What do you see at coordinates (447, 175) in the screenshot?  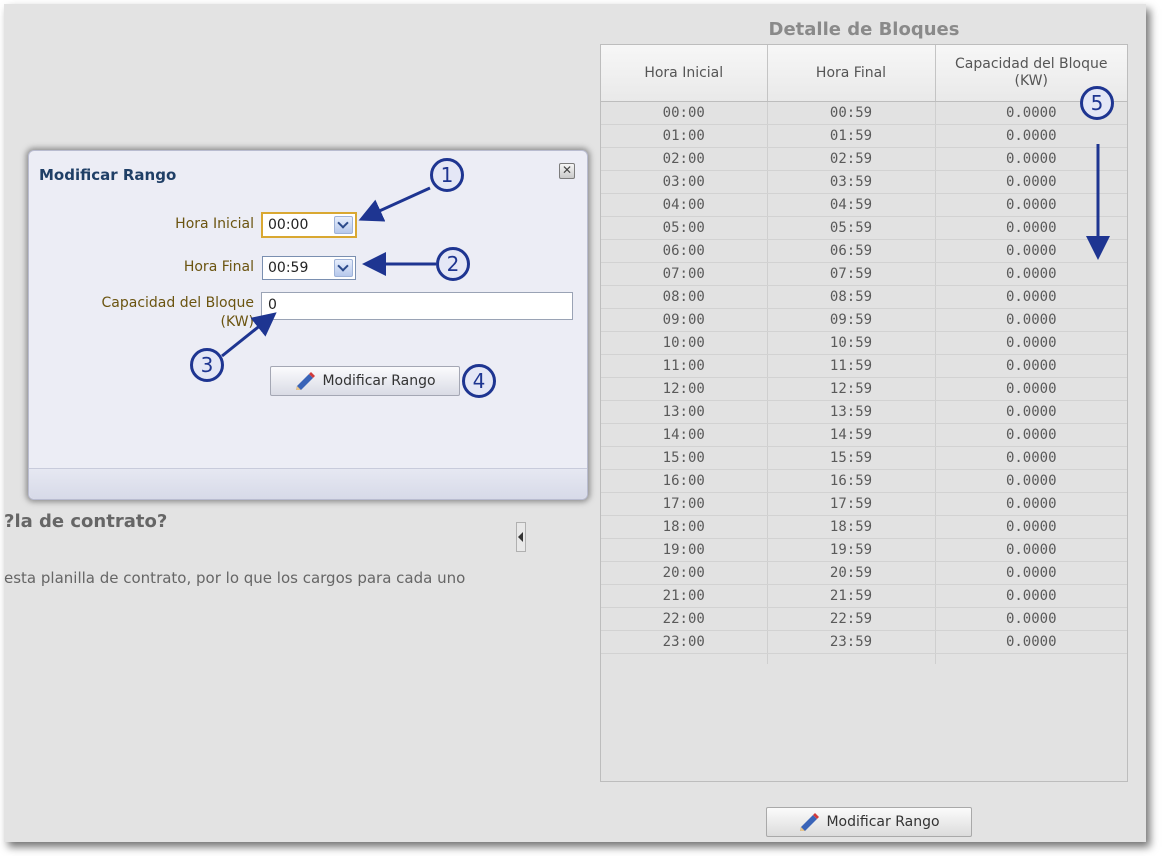 I see `callout-1: 1` at bounding box center [447, 175].